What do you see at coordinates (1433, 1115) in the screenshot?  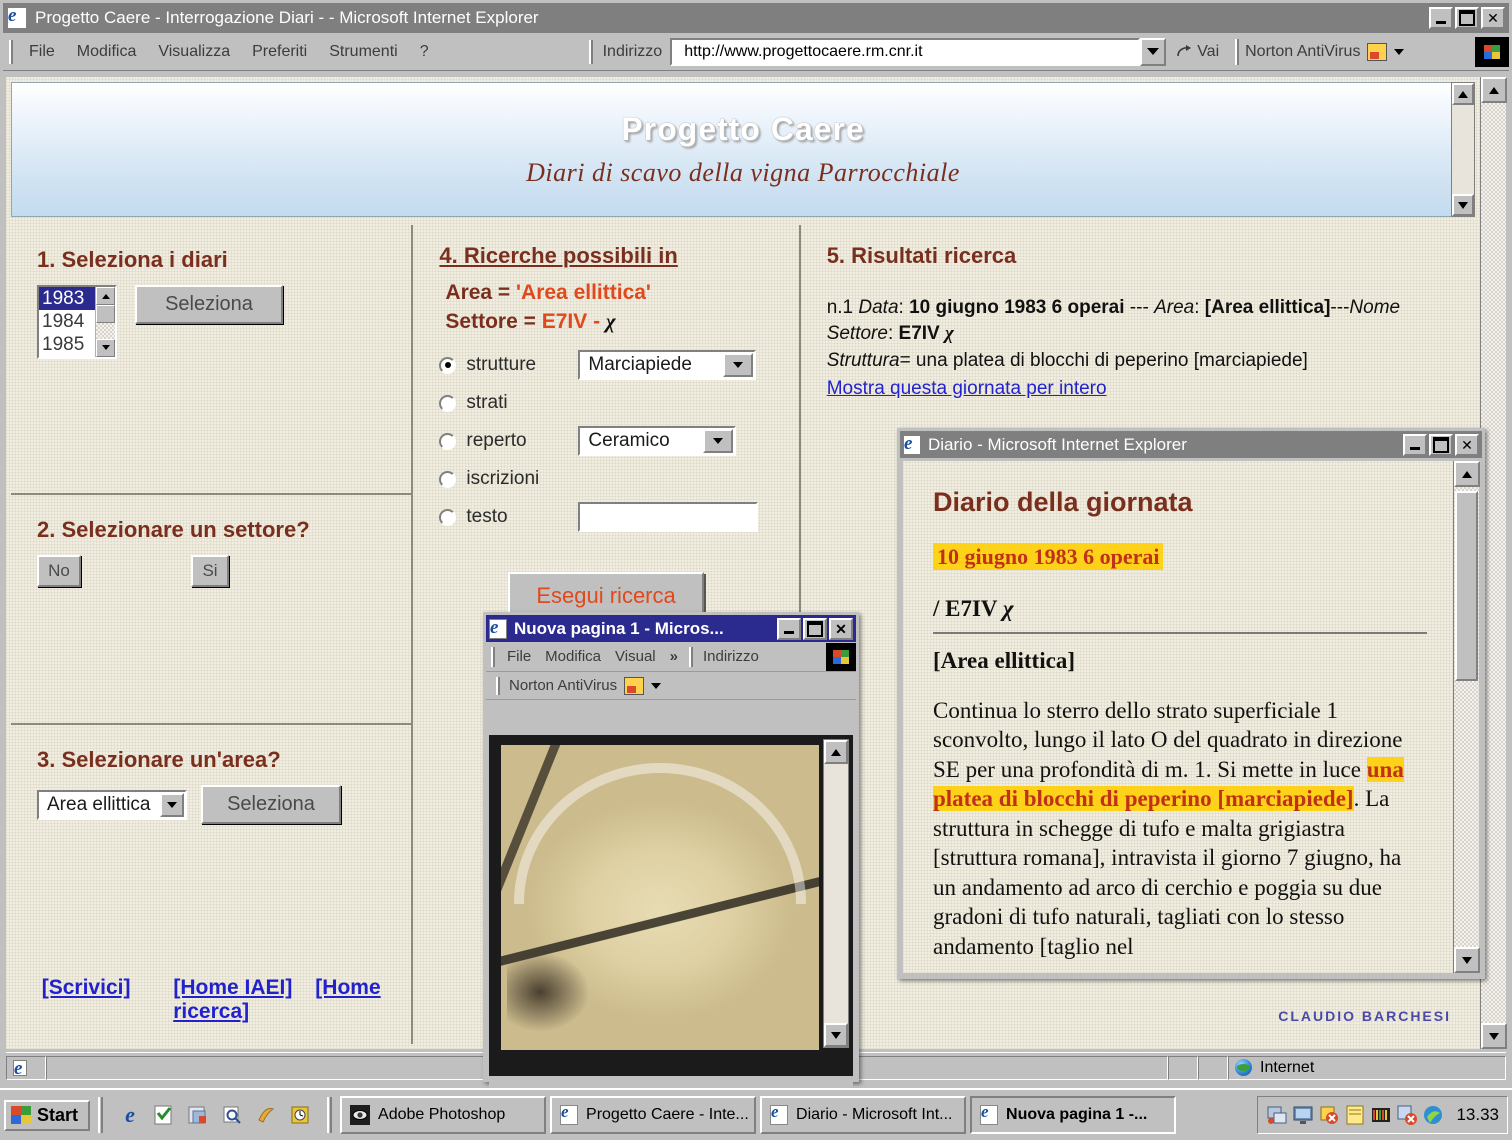 I see `tray-icon-browser` at bounding box center [1433, 1115].